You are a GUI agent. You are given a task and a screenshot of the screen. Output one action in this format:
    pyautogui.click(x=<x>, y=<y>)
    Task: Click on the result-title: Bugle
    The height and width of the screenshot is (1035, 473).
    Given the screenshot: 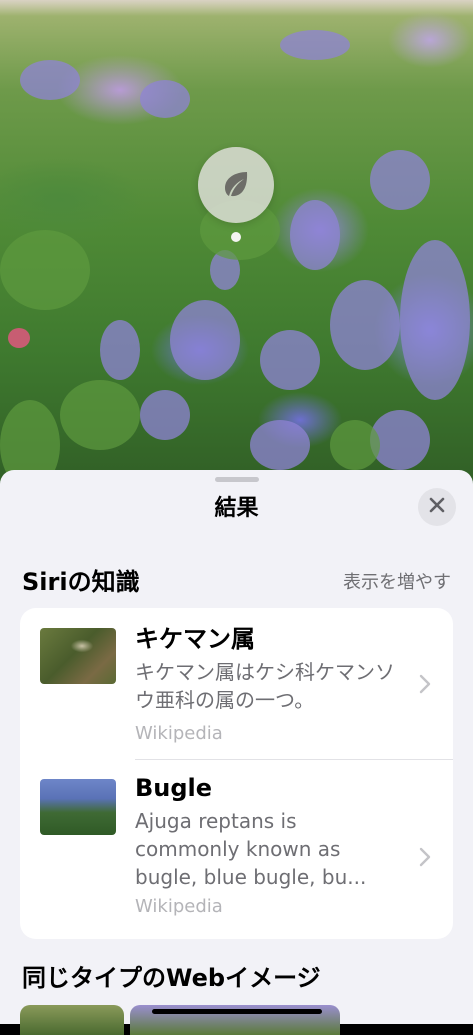 What is the action you would take?
    pyautogui.click(x=174, y=788)
    